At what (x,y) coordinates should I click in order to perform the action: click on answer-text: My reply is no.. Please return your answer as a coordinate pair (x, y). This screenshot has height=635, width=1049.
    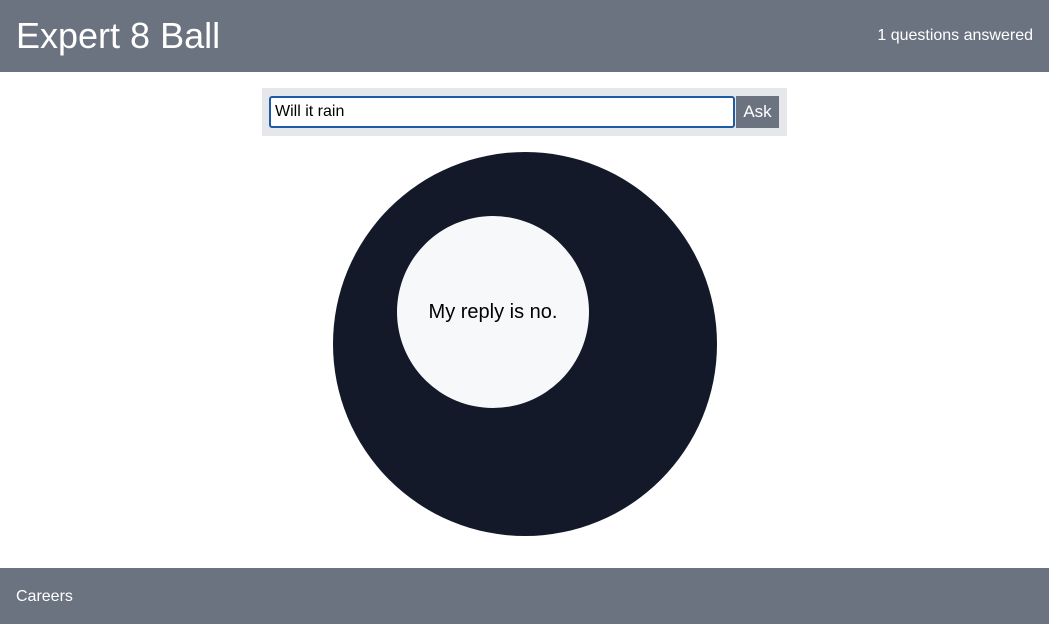
    Looking at the image, I should click on (493, 311).